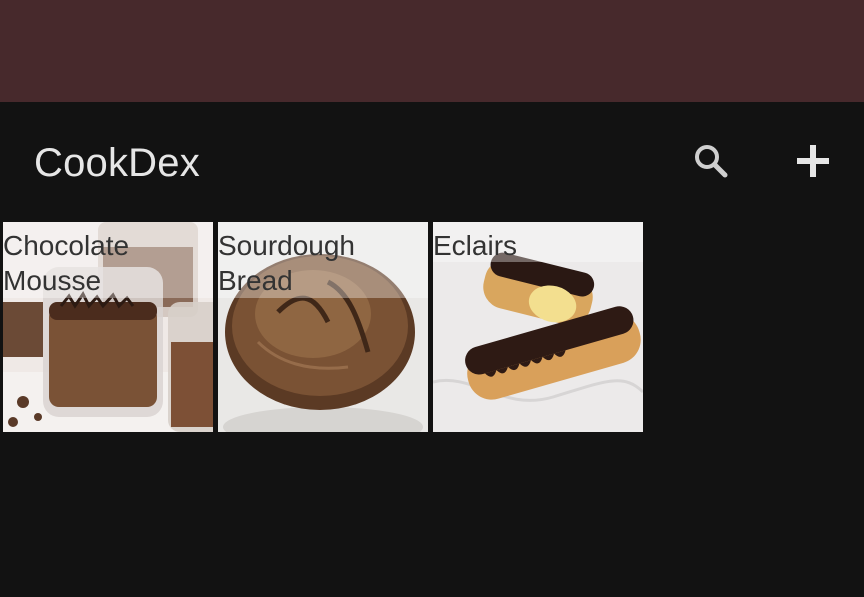  I want to click on add-recipe-button, so click(813, 161).